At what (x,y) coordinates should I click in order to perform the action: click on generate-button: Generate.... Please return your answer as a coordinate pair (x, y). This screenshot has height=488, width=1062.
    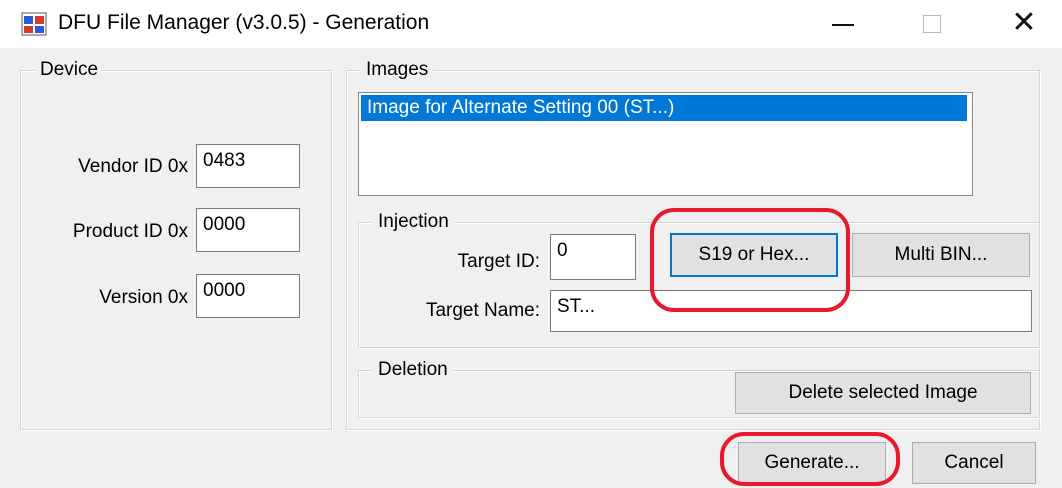
    Looking at the image, I should click on (812, 463).